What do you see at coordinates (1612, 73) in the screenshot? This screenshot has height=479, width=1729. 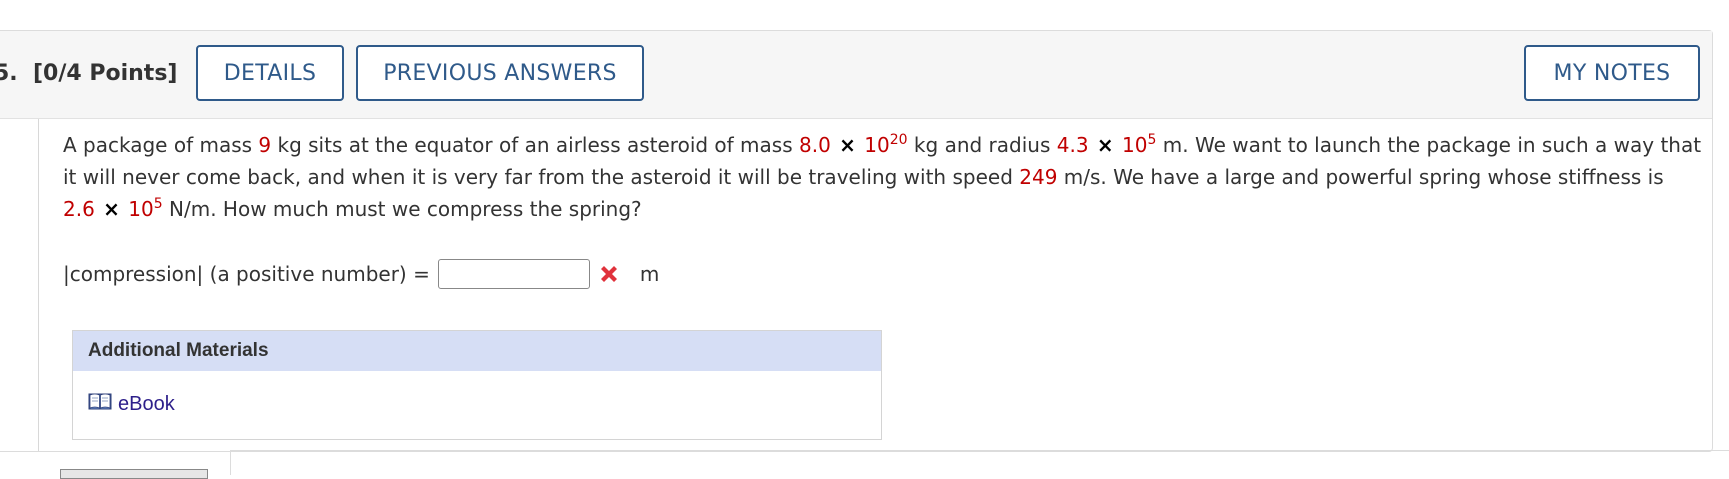 I see `my-notes-button: MY NOTES` at bounding box center [1612, 73].